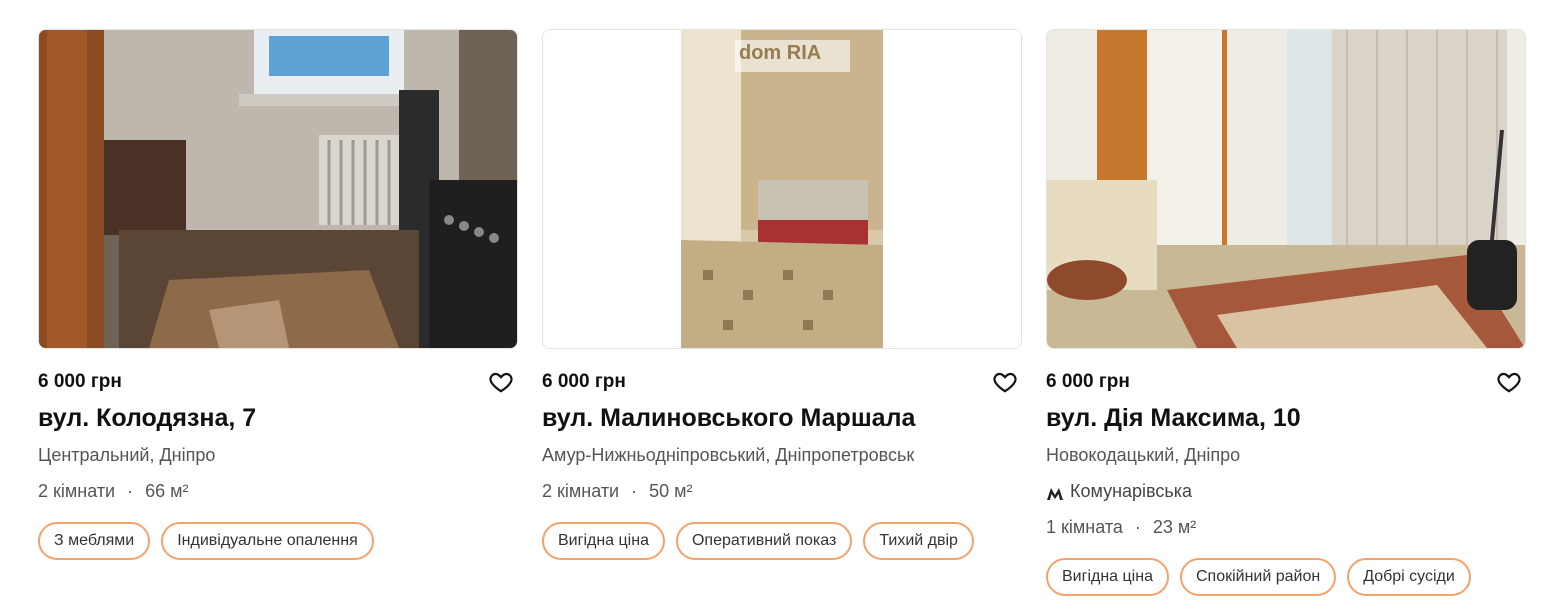 The height and width of the screenshot is (615, 1545). I want to click on listing-meta: 2 кімнати · 50 м², so click(782, 491).